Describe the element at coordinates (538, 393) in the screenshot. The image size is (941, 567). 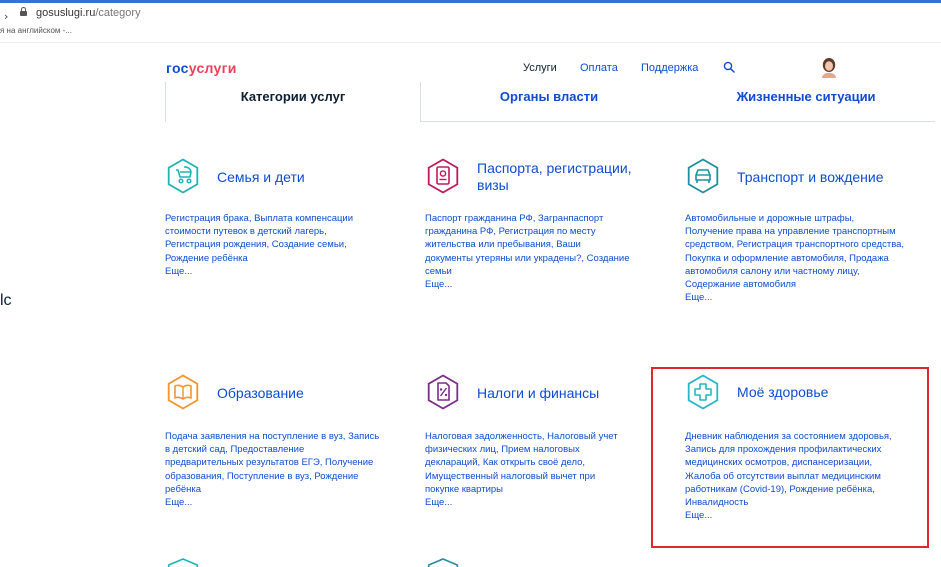
I see `category-title: Налоги и финансы` at that location.